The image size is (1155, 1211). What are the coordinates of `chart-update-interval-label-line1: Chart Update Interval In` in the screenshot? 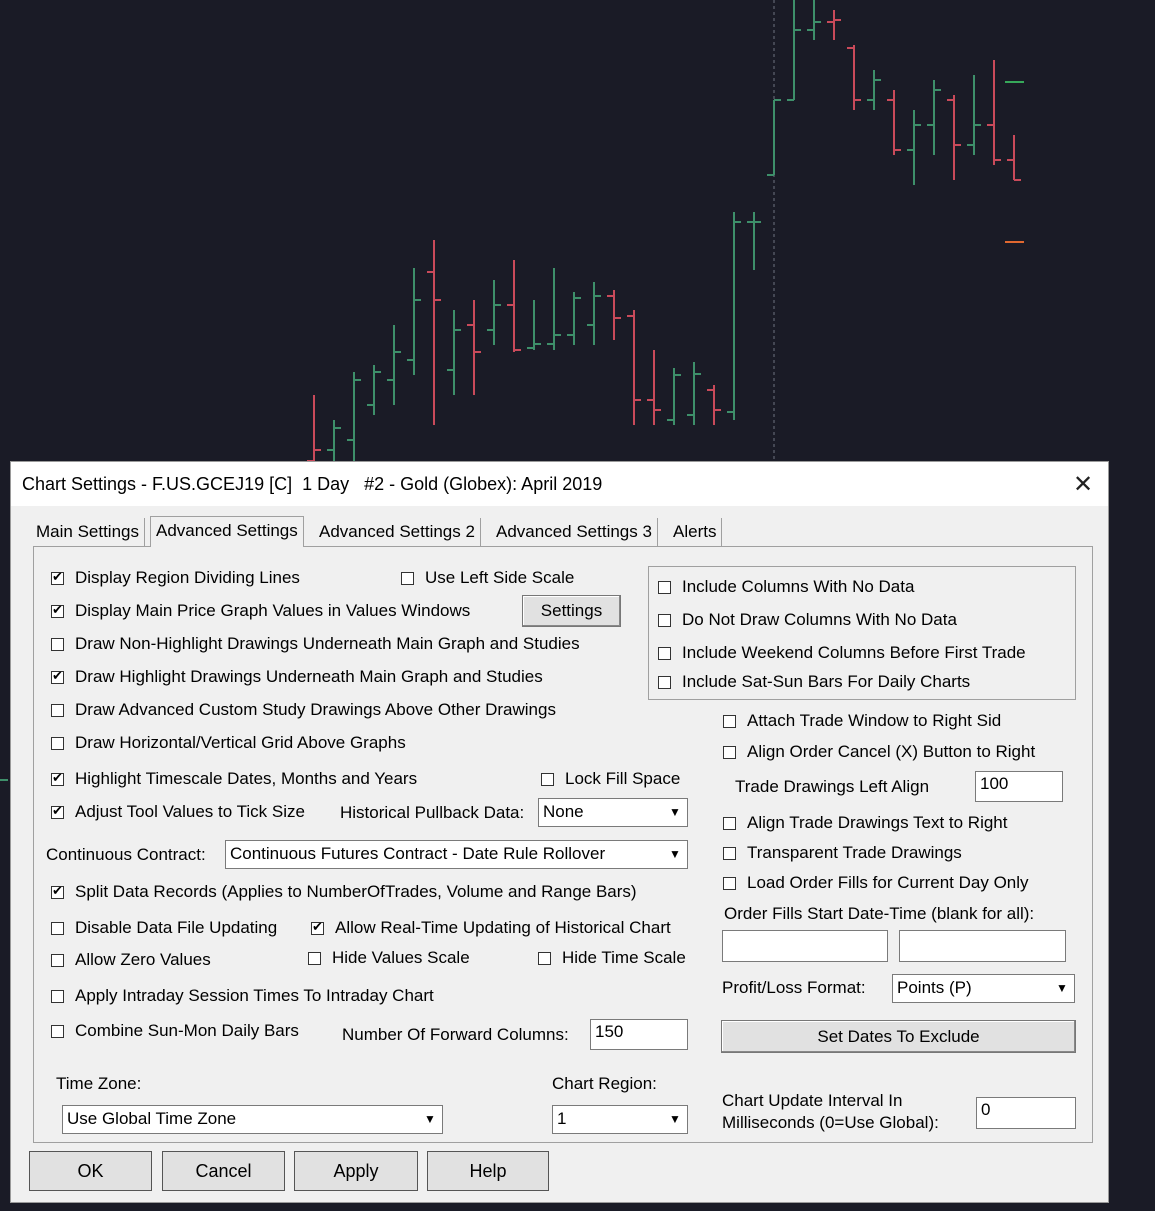 It's located at (812, 1100).